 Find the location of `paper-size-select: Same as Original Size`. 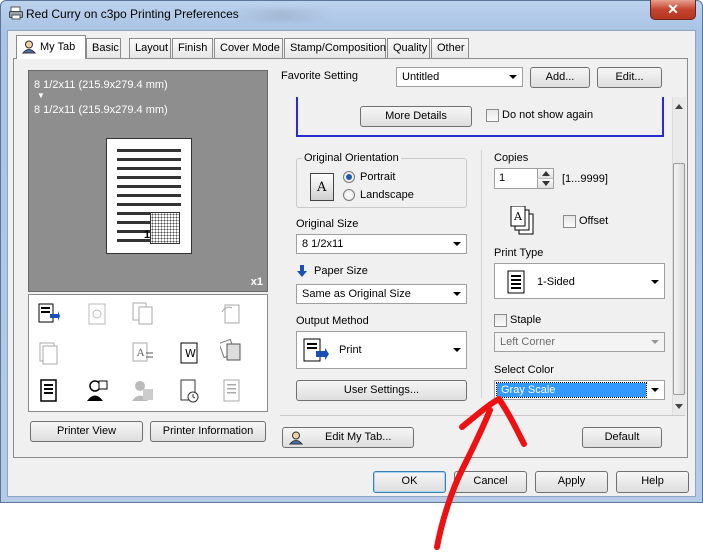

paper-size-select: Same as Original Size is located at coordinates (381, 294).